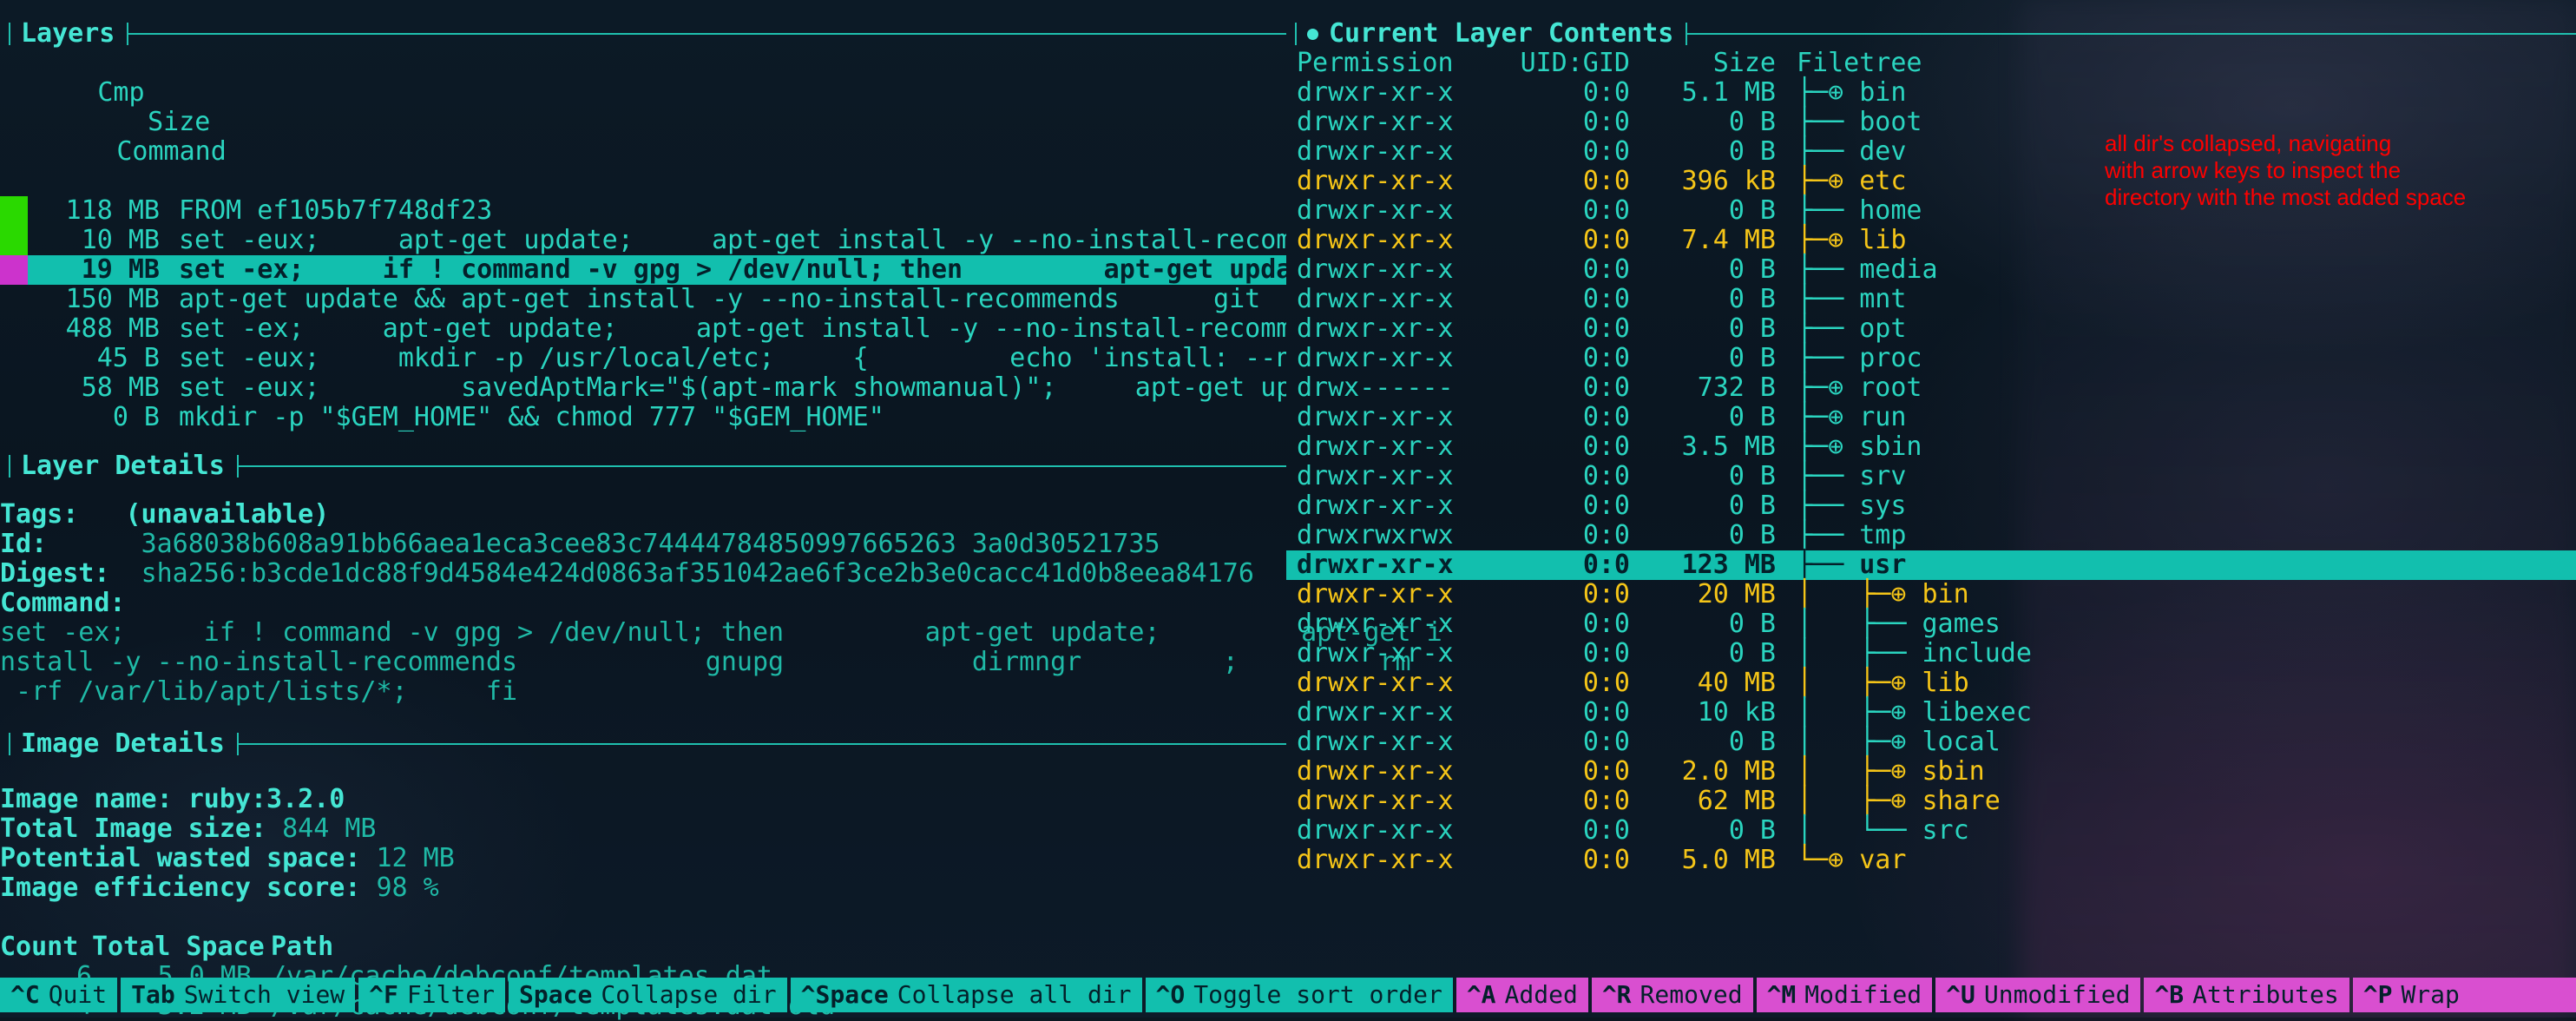 This screenshot has width=2576, height=1021. What do you see at coordinates (1931, 417) in the screenshot?
I see `filetree-row: drwxr-xr-x 0:0 0 B ├─⊕ run` at bounding box center [1931, 417].